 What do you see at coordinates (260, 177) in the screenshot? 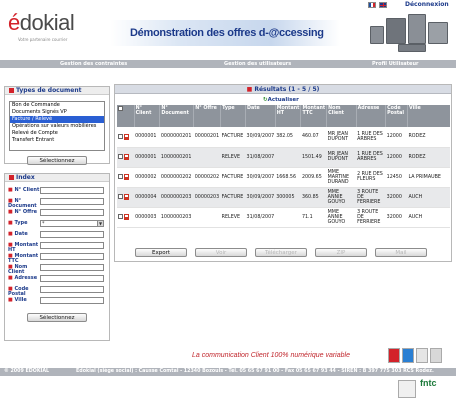
I see `table-cell: 30/09/2007` at bounding box center [260, 177].